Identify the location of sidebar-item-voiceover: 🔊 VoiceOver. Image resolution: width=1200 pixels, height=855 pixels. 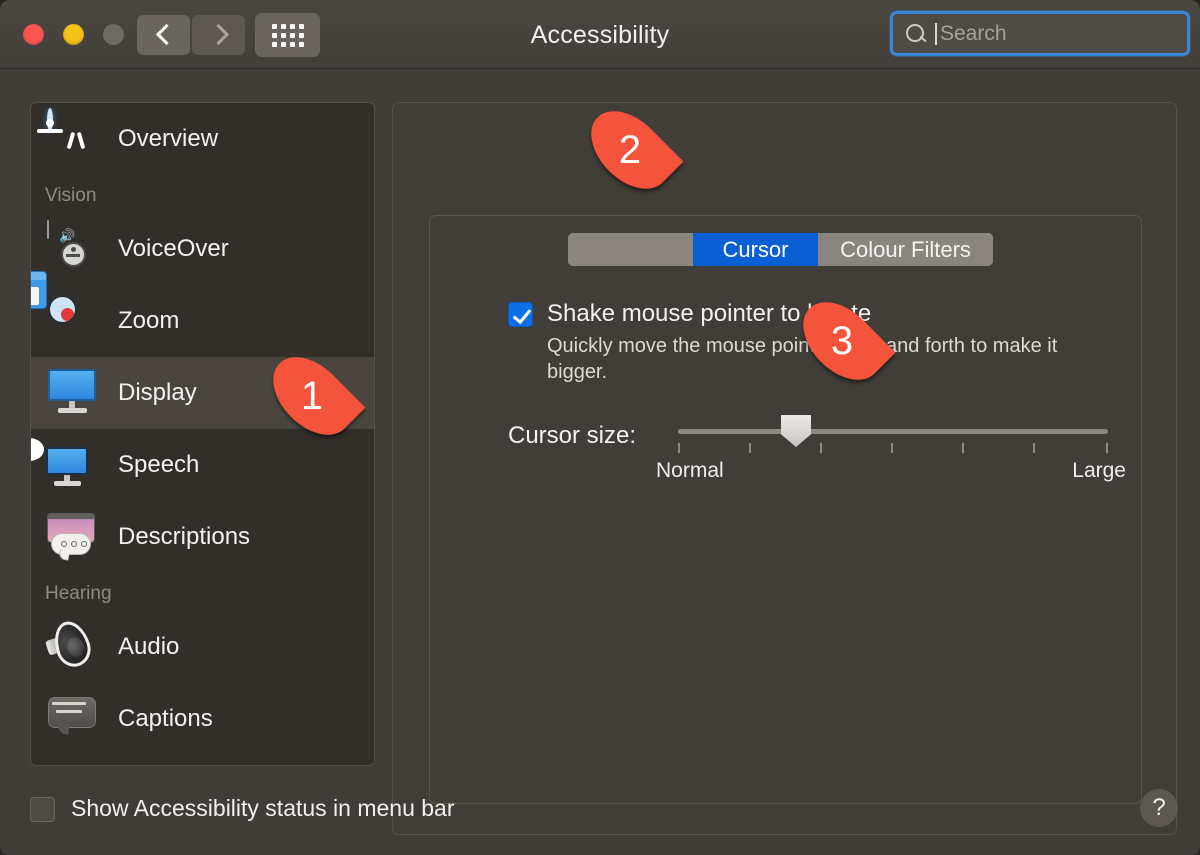
(202, 249).